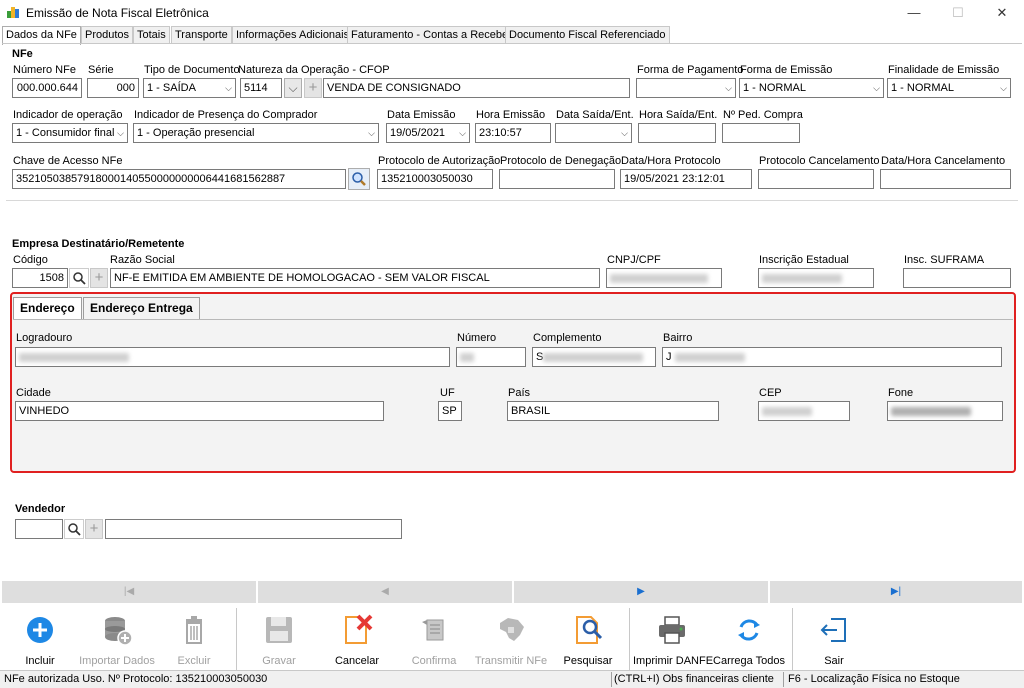 This screenshot has width=1024, height=688. What do you see at coordinates (256, 133) in the screenshot?
I see `indicador-presenca-select: 1 - Operação presencial ⌵` at bounding box center [256, 133].